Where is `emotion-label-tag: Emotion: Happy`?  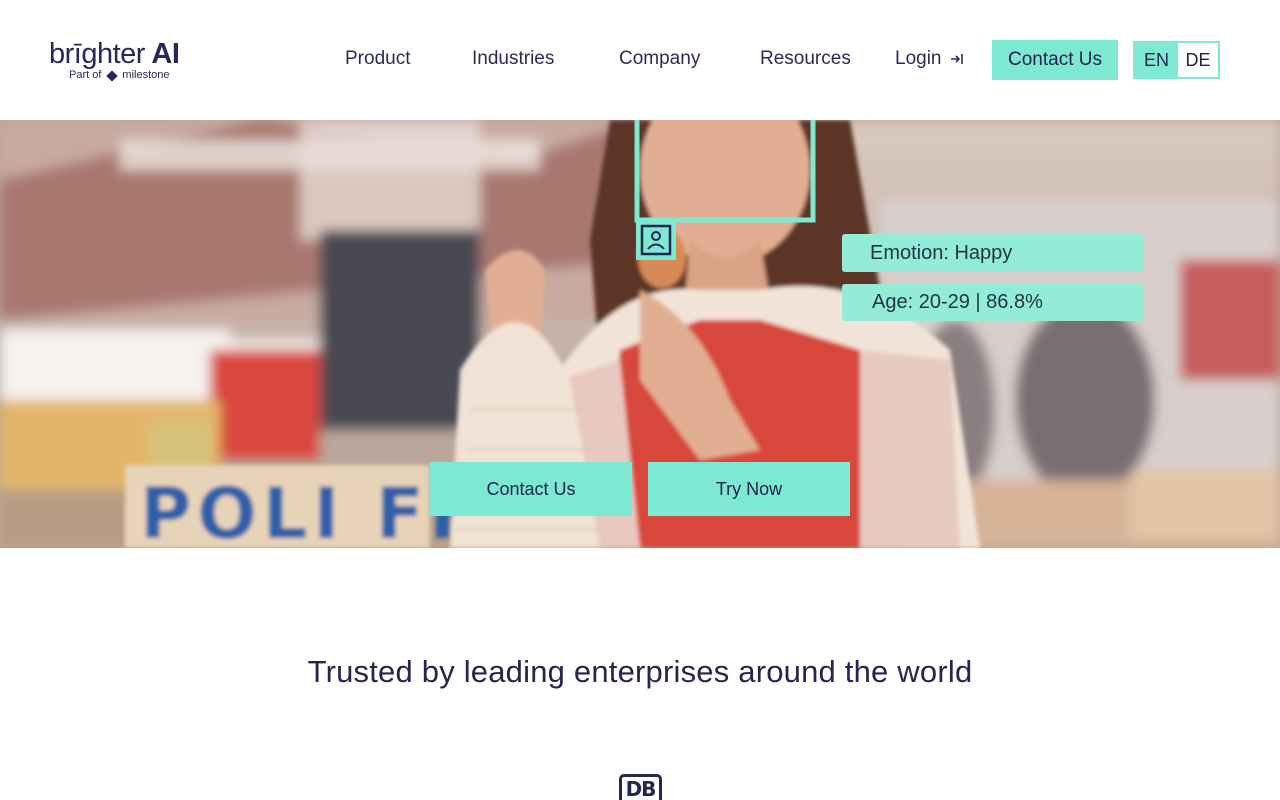 emotion-label-tag: Emotion: Happy is located at coordinates (993, 253).